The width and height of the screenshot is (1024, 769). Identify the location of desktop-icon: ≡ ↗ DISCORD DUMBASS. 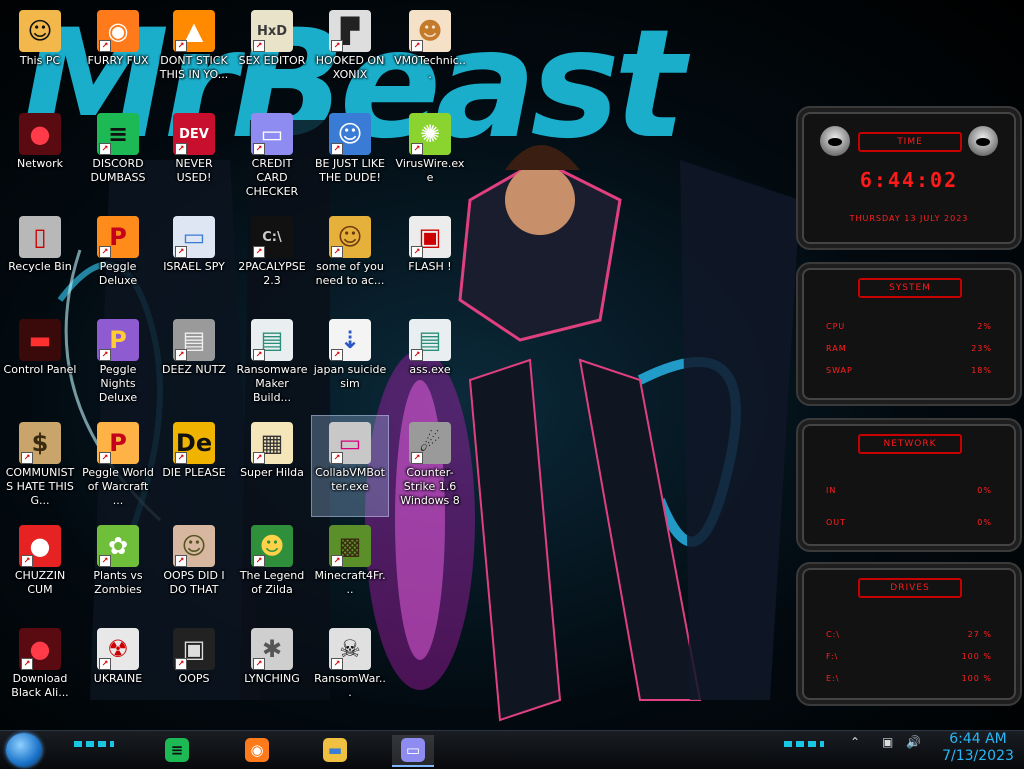
(118, 157).